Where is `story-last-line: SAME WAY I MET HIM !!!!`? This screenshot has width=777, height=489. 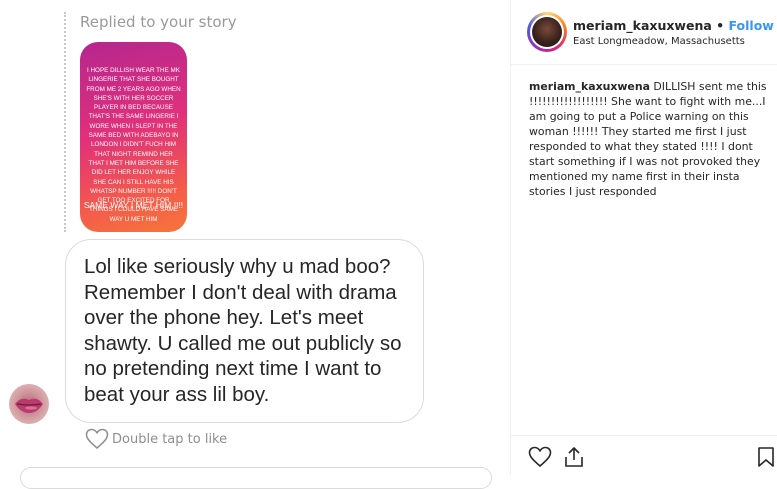 story-last-line: SAME WAY I MET HIM !!!! is located at coordinates (133, 205).